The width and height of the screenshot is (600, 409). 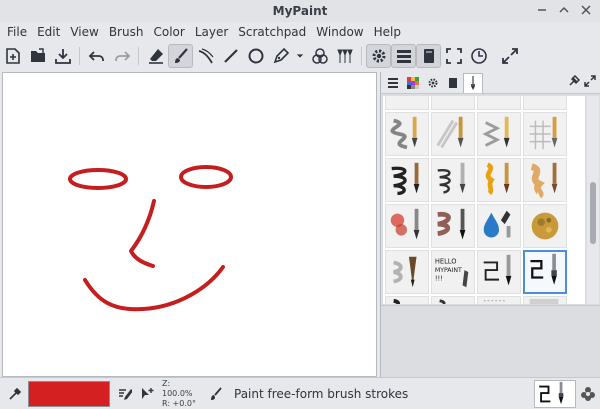 What do you see at coordinates (387, 32) in the screenshot?
I see `menu-help: Help` at bounding box center [387, 32].